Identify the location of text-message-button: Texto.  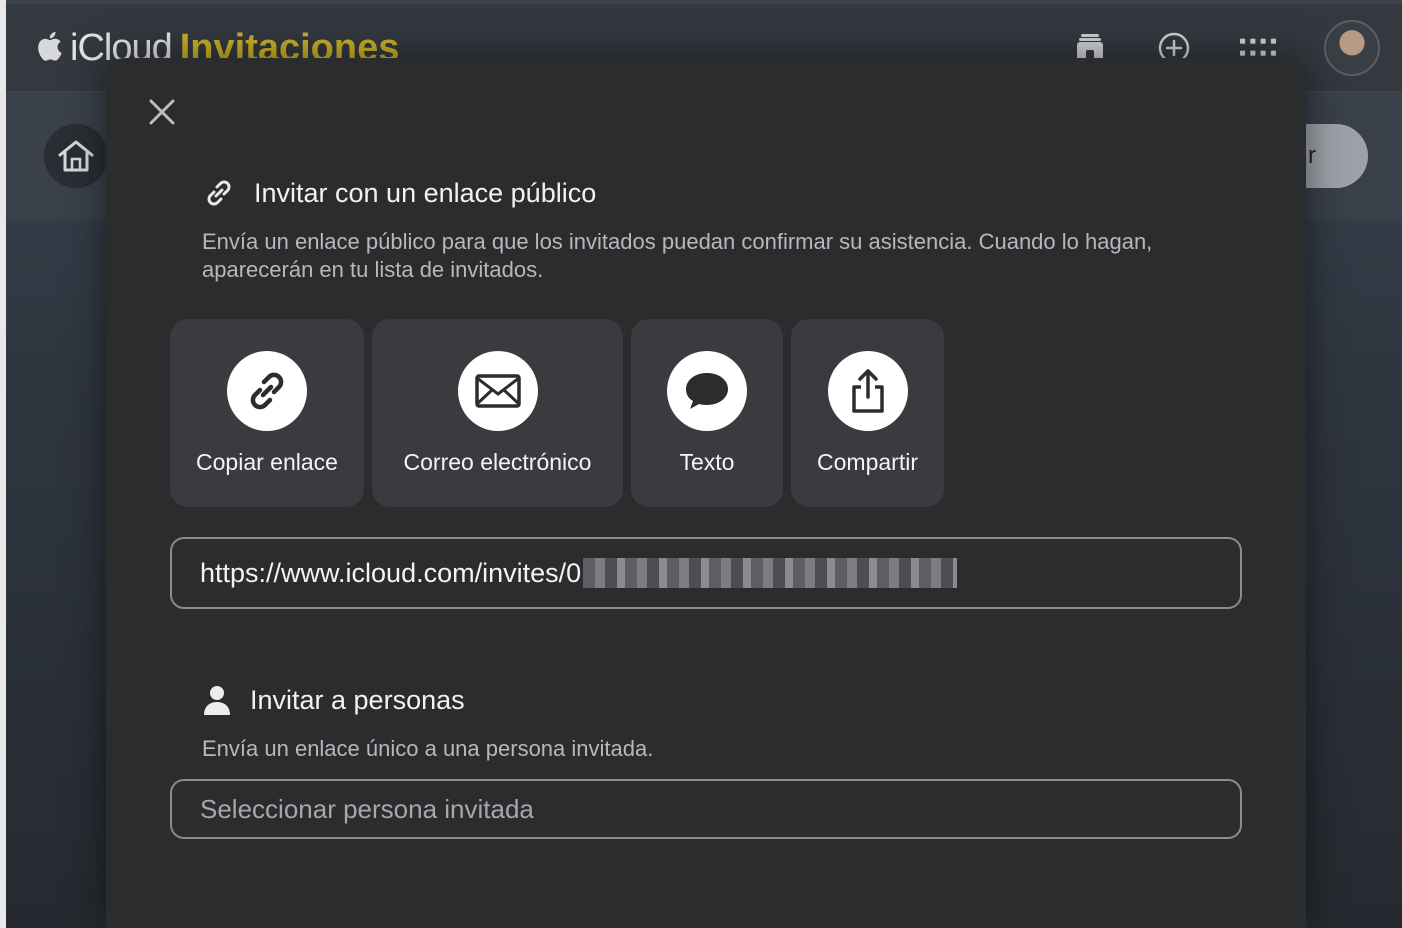
(707, 413).